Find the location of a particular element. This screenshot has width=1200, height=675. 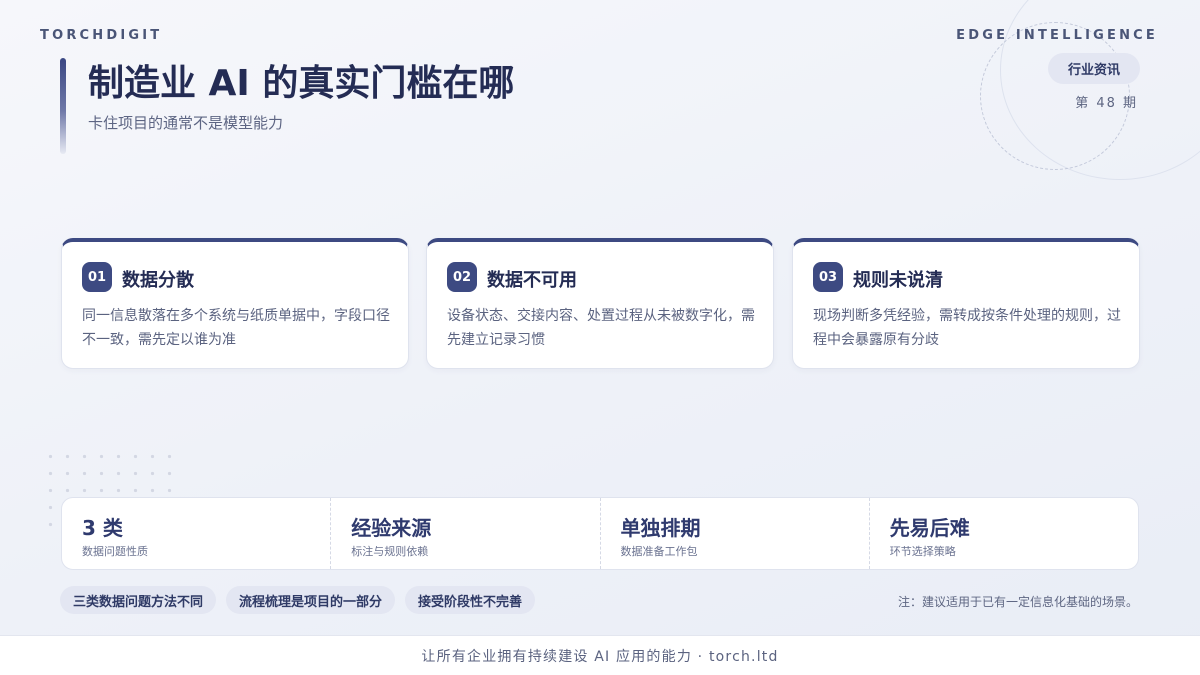

footer-slogan: 让所有企业拥有持续建设 AI 应用的能力 · torch.ltd is located at coordinates (600, 655).